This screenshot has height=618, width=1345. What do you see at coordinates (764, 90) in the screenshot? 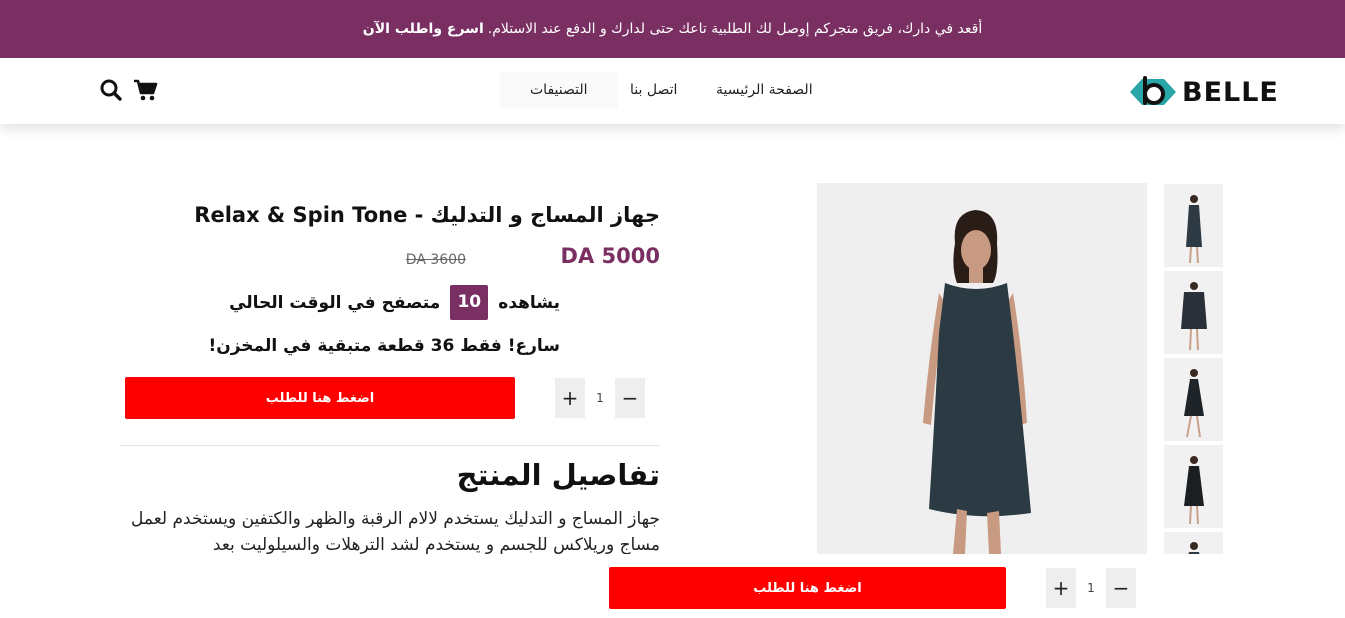
I see `nav-home: الصفحة الرئيسية` at bounding box center [764, 90].